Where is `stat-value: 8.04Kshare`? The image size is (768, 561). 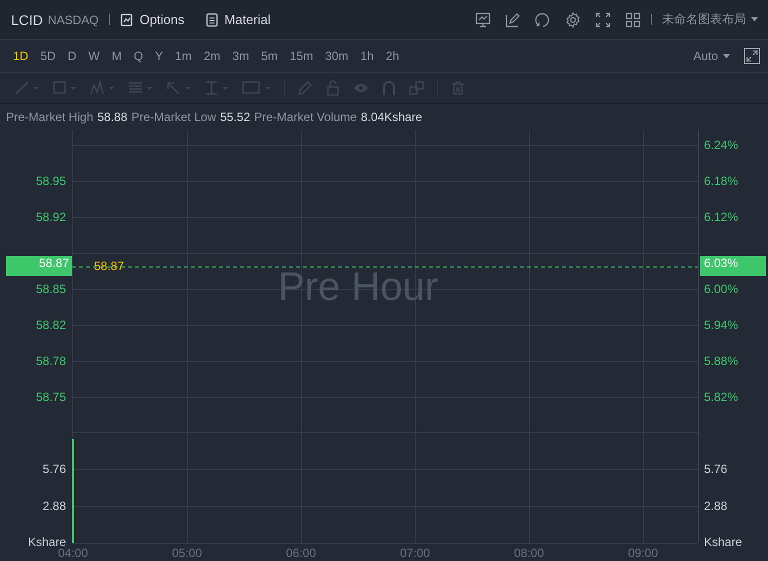
stat-value: 8.04Kshare is located at coordinates (391, 117).